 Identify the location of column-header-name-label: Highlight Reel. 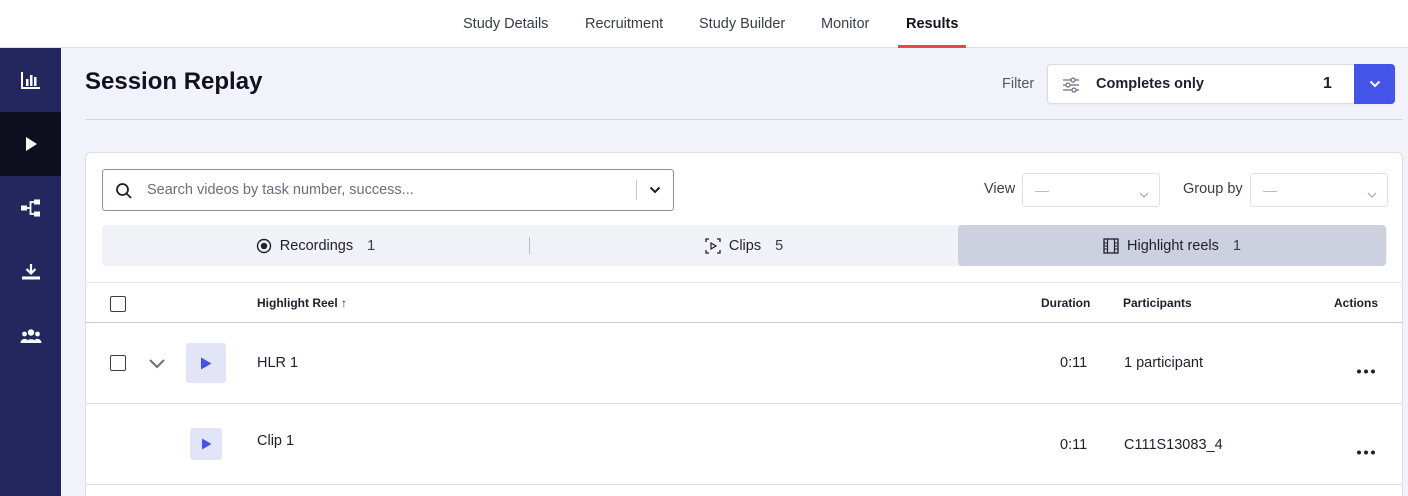
(297, 303).